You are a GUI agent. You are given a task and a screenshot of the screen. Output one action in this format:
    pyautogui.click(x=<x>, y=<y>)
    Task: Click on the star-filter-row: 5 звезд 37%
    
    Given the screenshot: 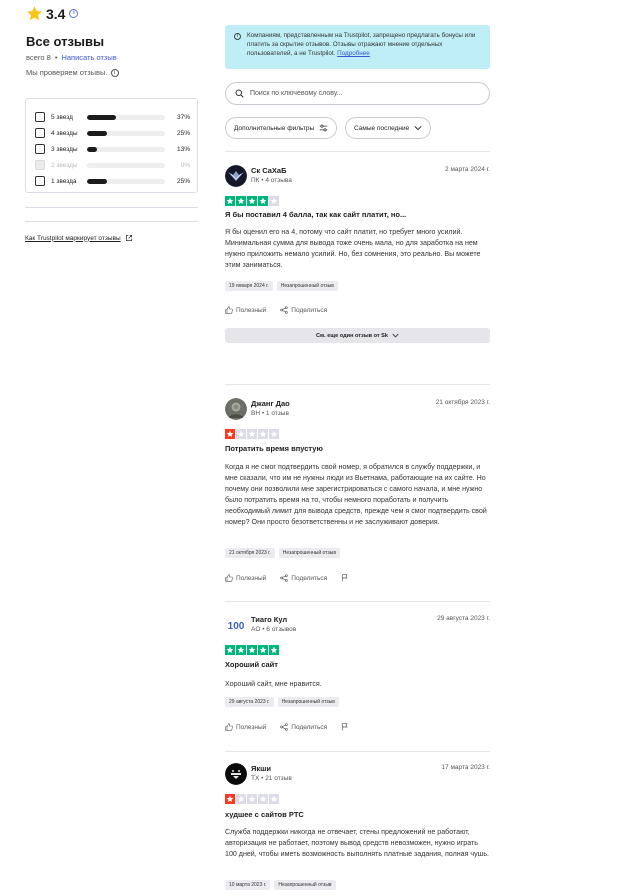 What is the action you would take?
    pyautogui.click(x=112, y=117)
    